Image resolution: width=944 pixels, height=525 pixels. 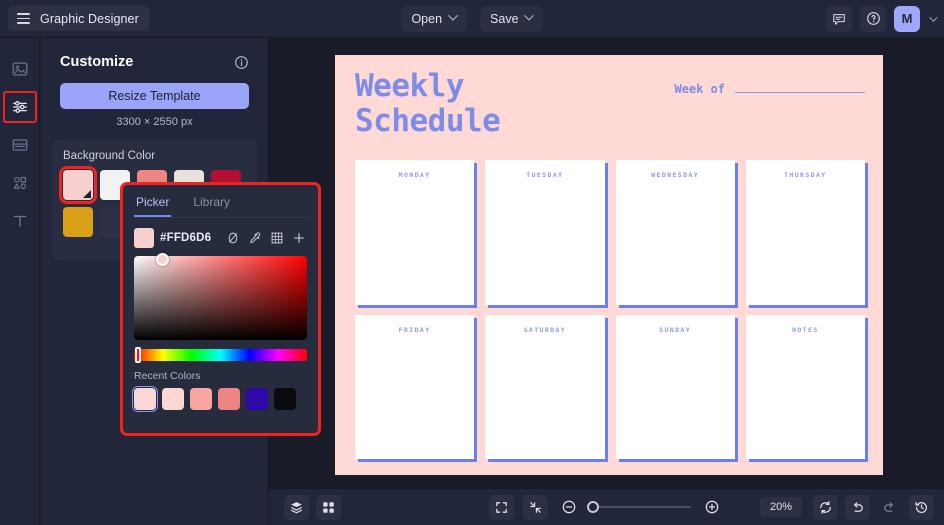 I want to click on fit-screen-icon, so click(x=501, y=507).